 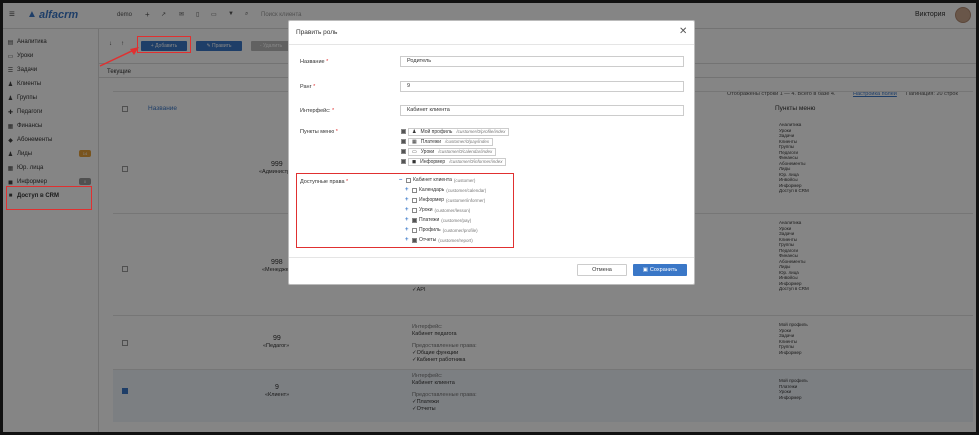 What do you see at coordinates (455, 131) in the screenshot?
I see `menu-item-profile: ♟ Мой профиль/customer/0/profile/index` at bounding box center [455, 131].